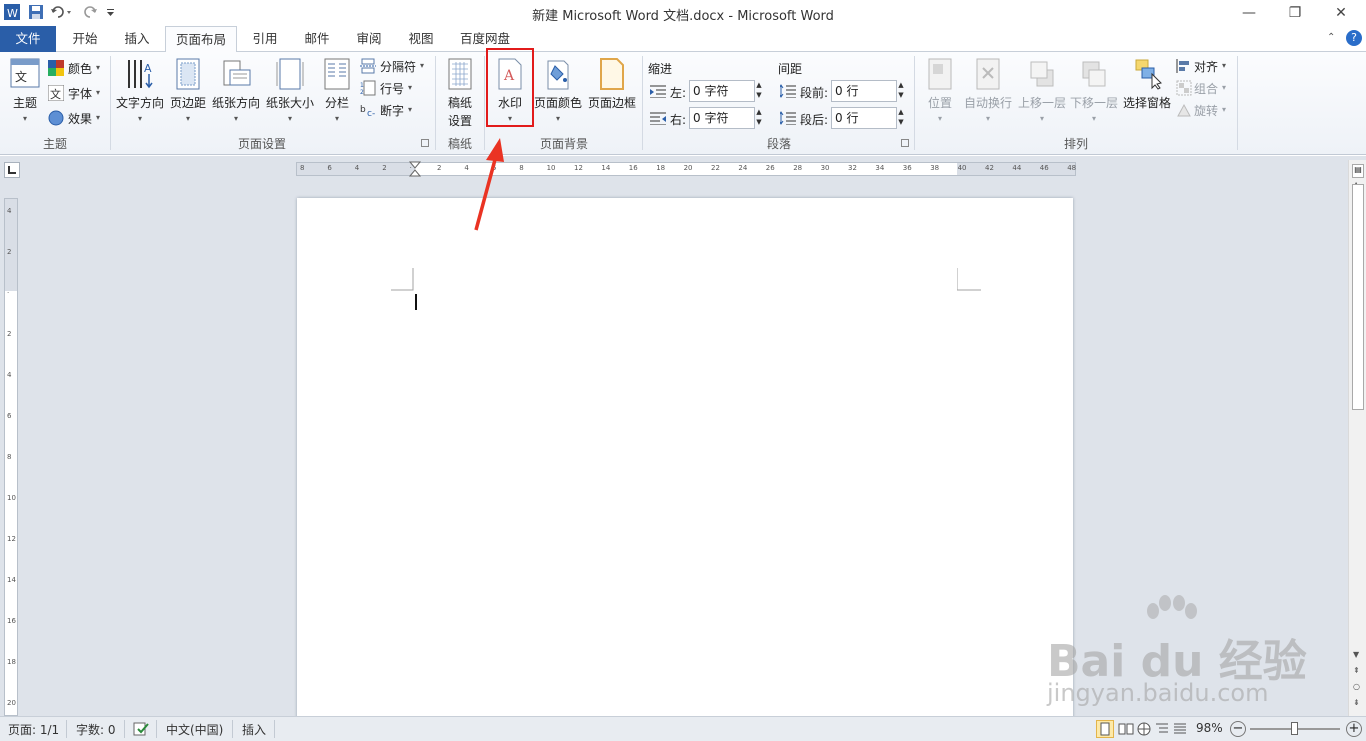 The image size is (1366, 741). What do you see at coordinates (56, 118) in the screenshot?
I see `theme-effects-icon` at bounding box center [56, 118].